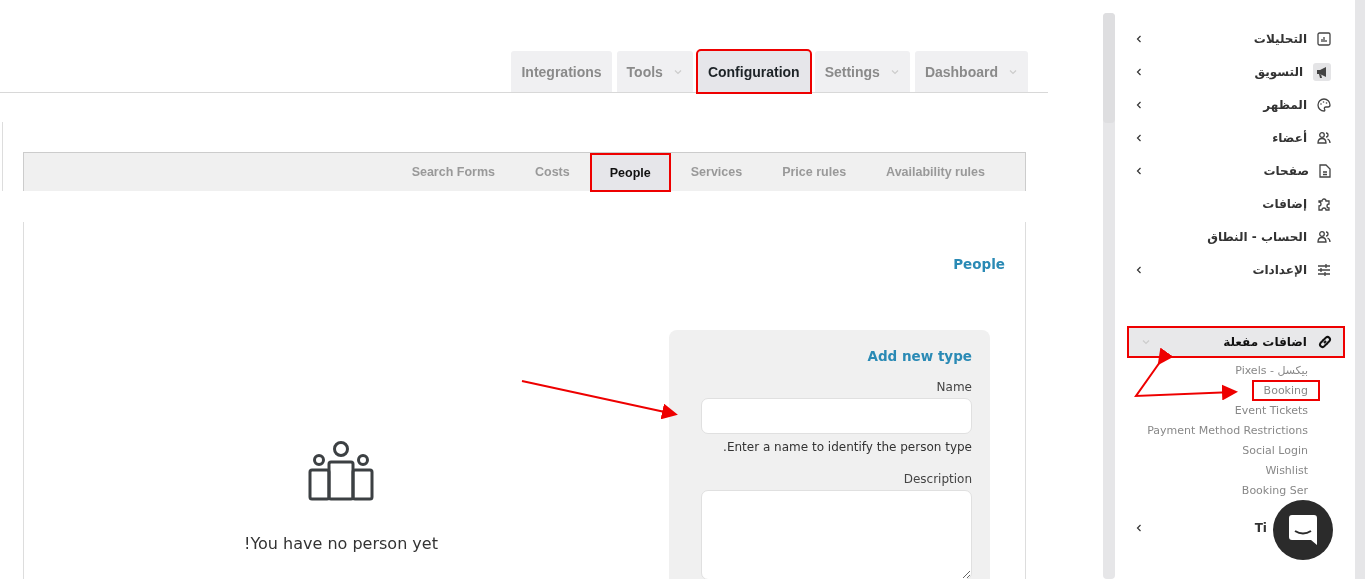 Image resolution: width=1365 pixels, height=579 pixels. What do you see at coordinates (453, 172) in the screenshot?
I see `sub-tab: Search Forms` at bounding box center [453, 172].